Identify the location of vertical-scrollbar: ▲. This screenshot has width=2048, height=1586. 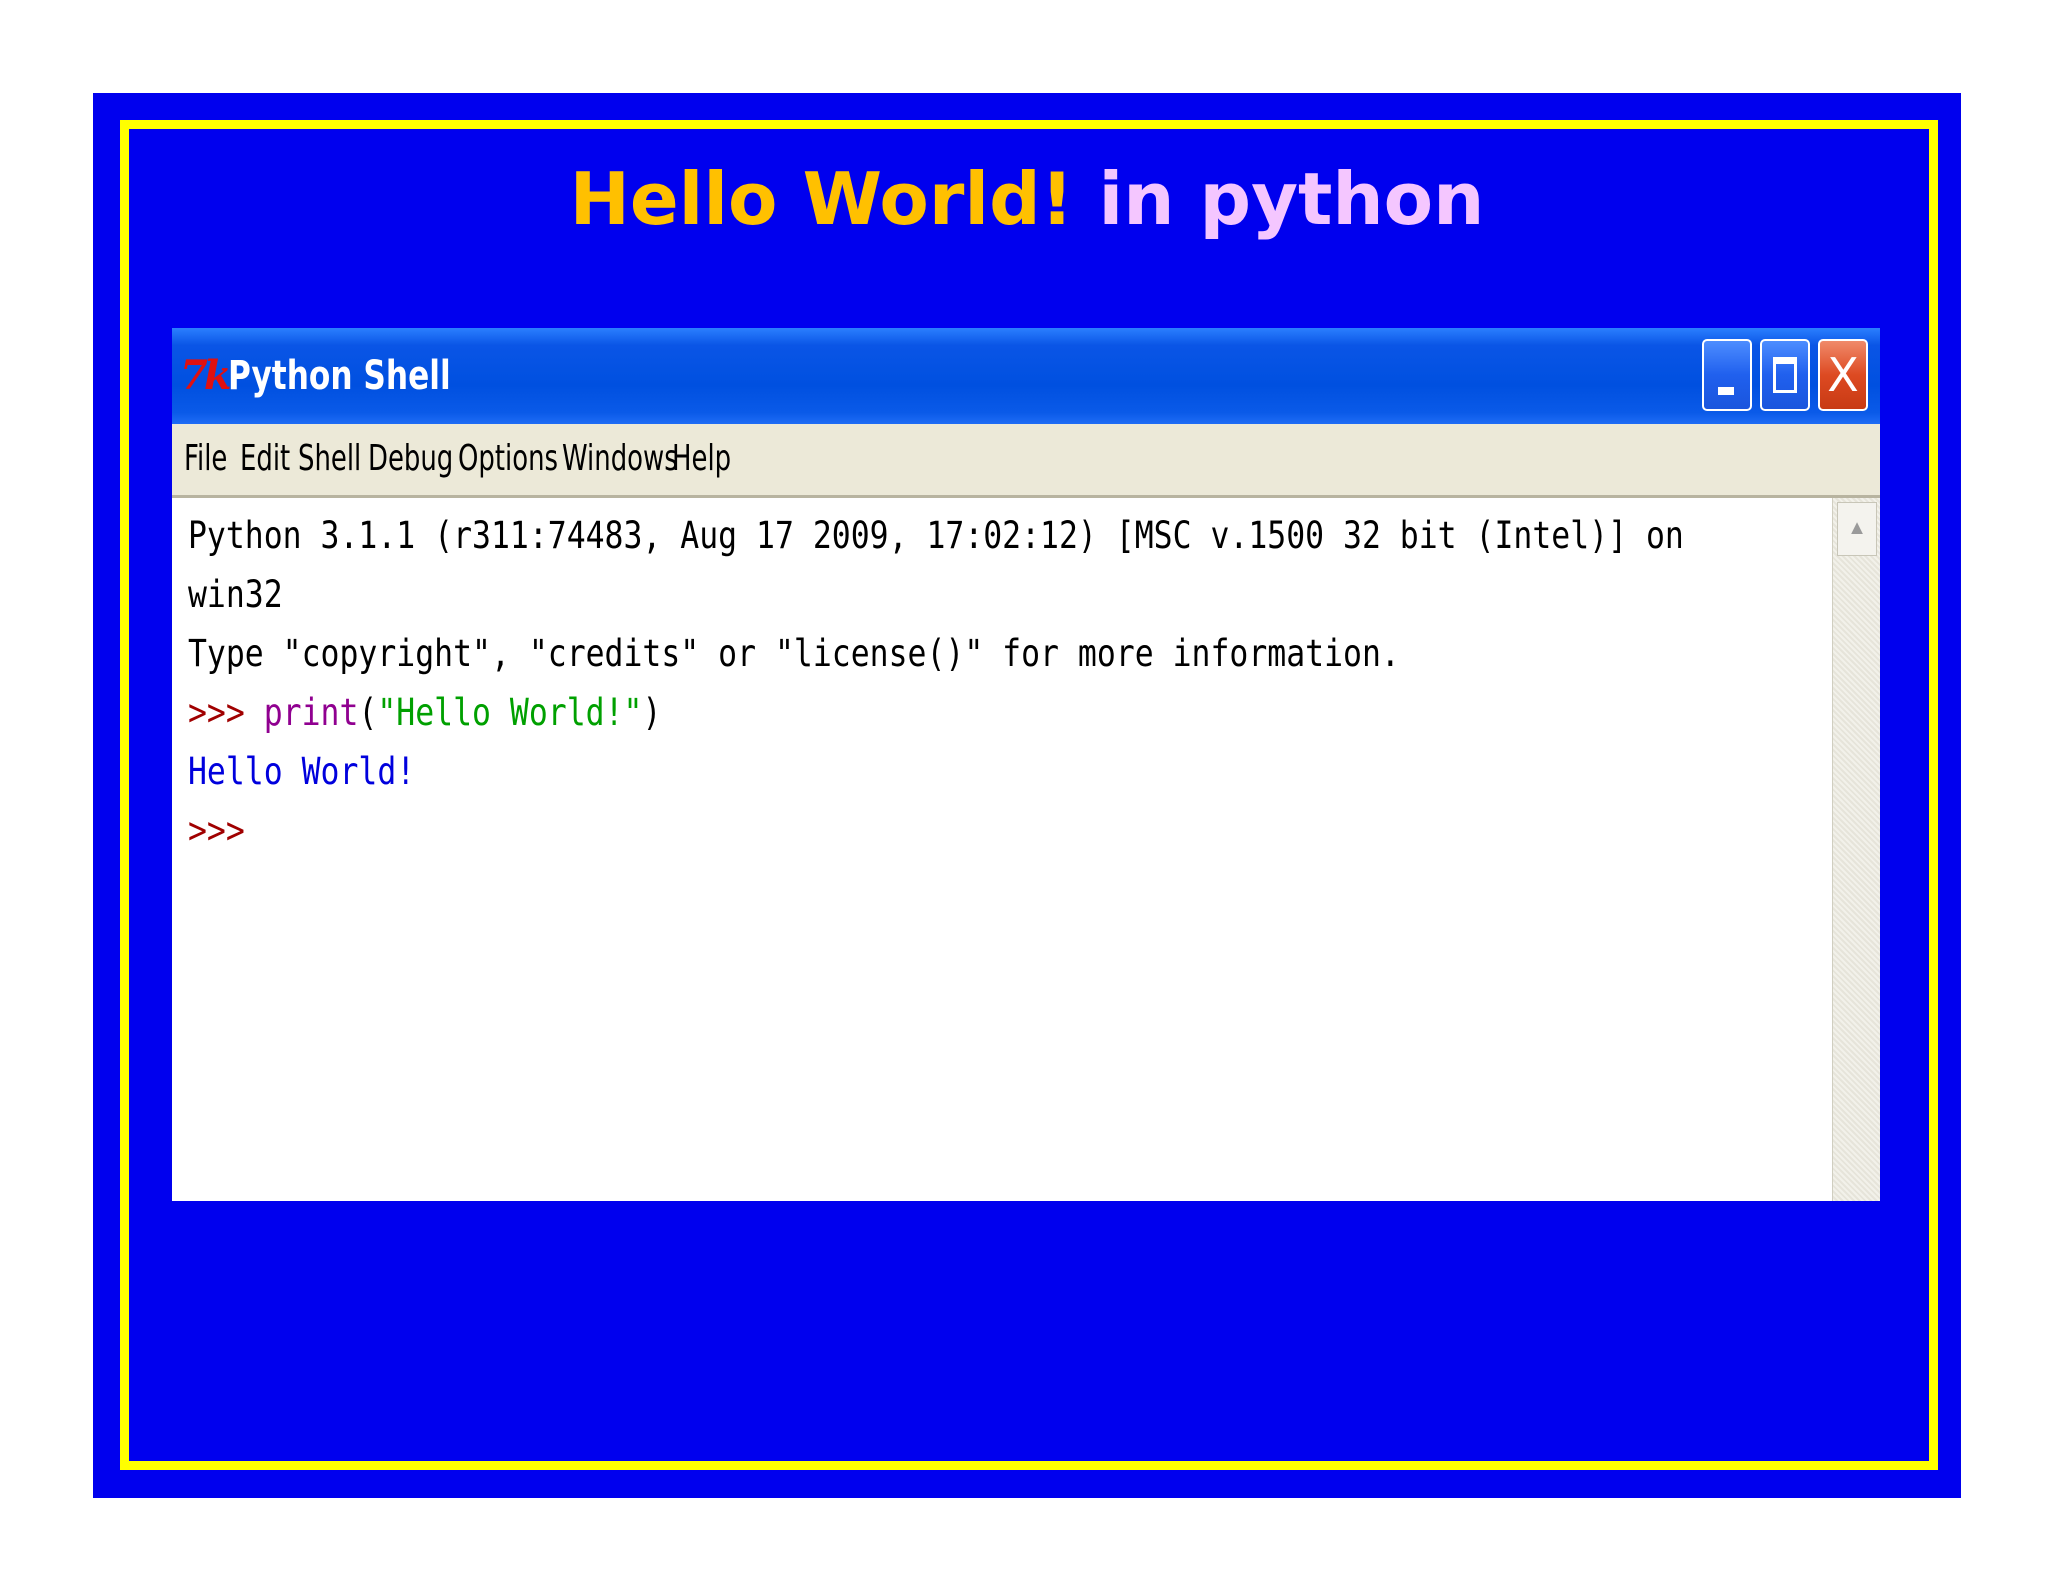
(1856, 849).